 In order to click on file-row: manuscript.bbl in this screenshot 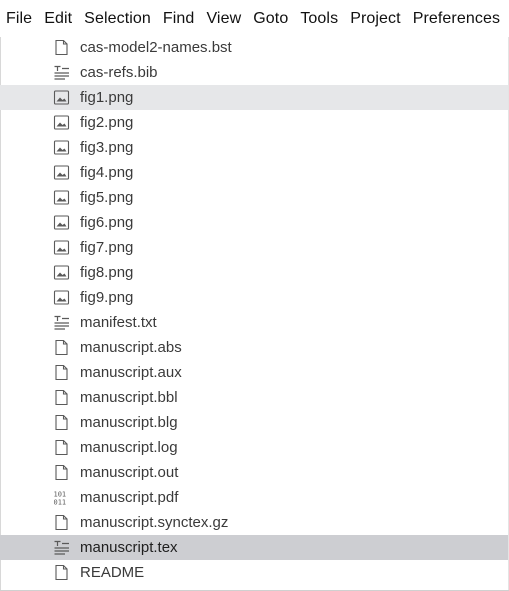, I will do `click(254, 397)`.